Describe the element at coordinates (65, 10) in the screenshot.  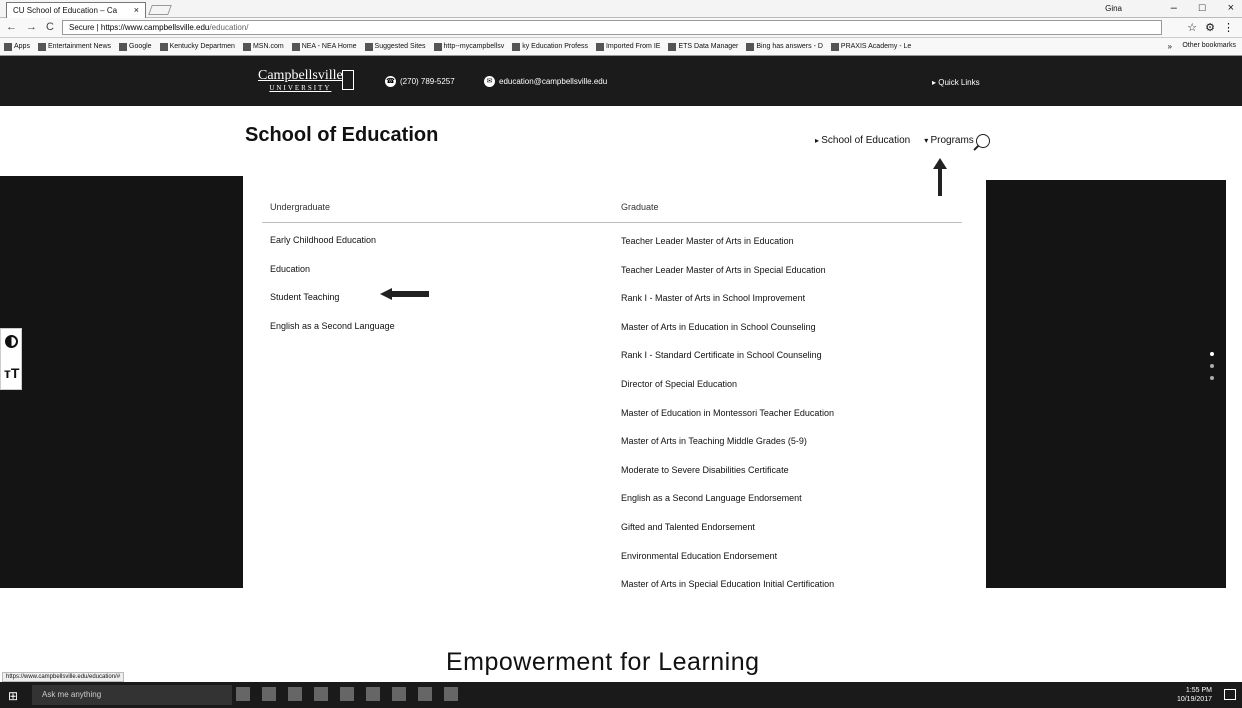
I see `tab-title: CU School of Education – Ca` at that location.